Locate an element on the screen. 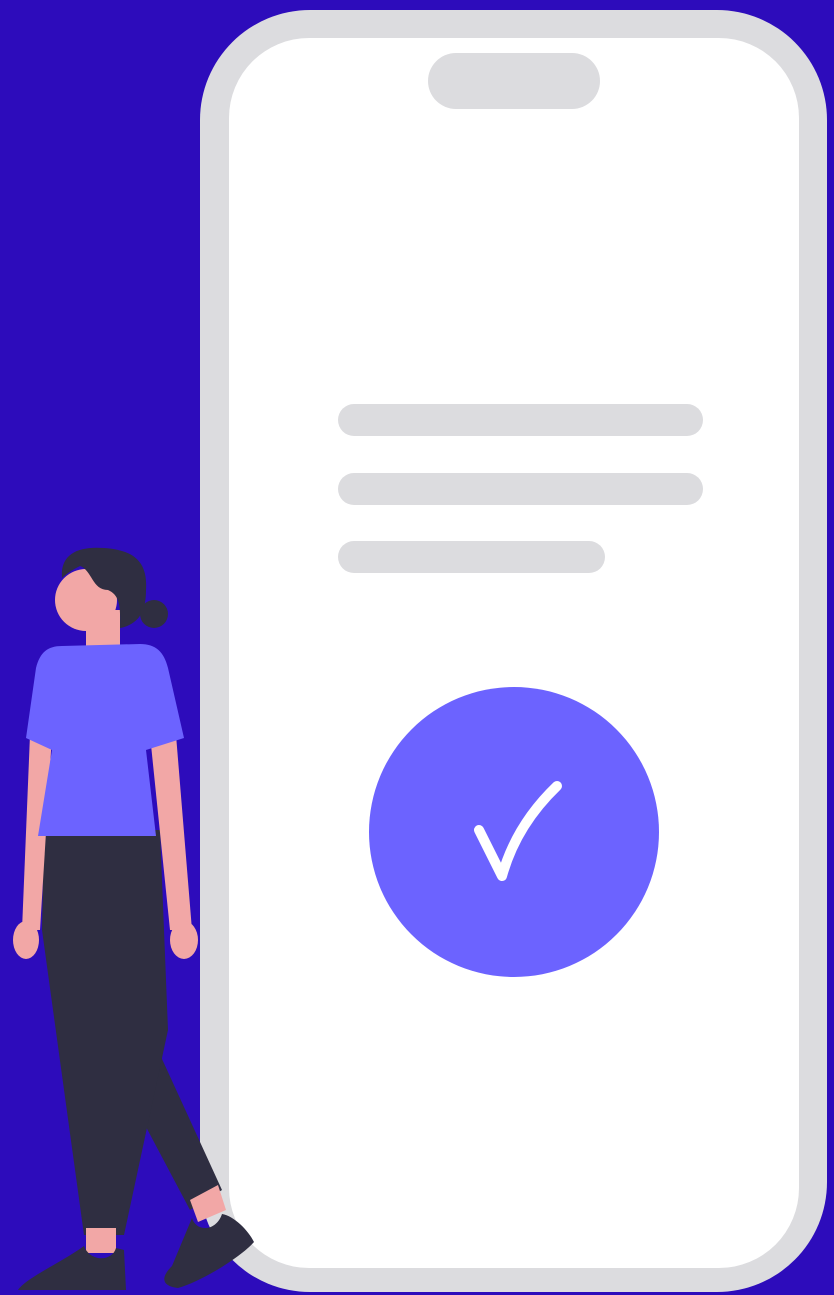 Image resolution: width=834 pixels, height=1295 pixels. success-badge is located at coordinates (514, 832).